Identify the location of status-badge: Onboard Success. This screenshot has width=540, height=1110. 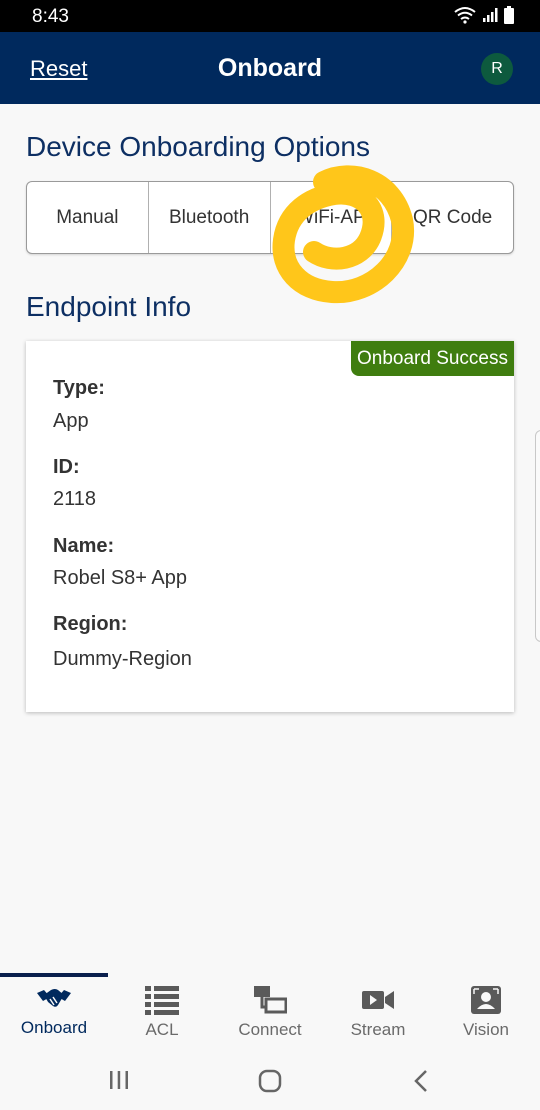
(432, 358).